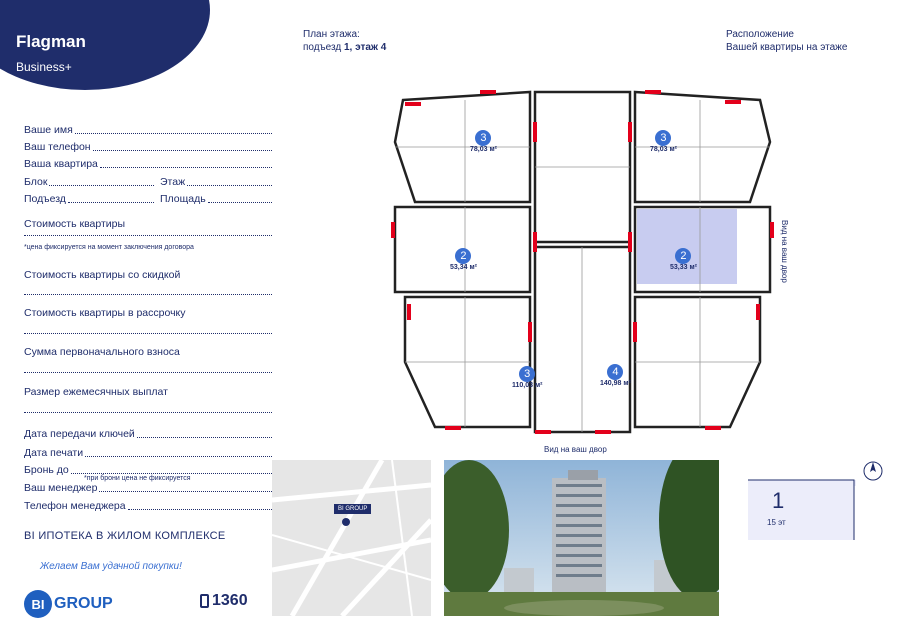 The image size is (900, 636). I want to click on keys-date-field: Дата передачи ключей, so click(148, 434).